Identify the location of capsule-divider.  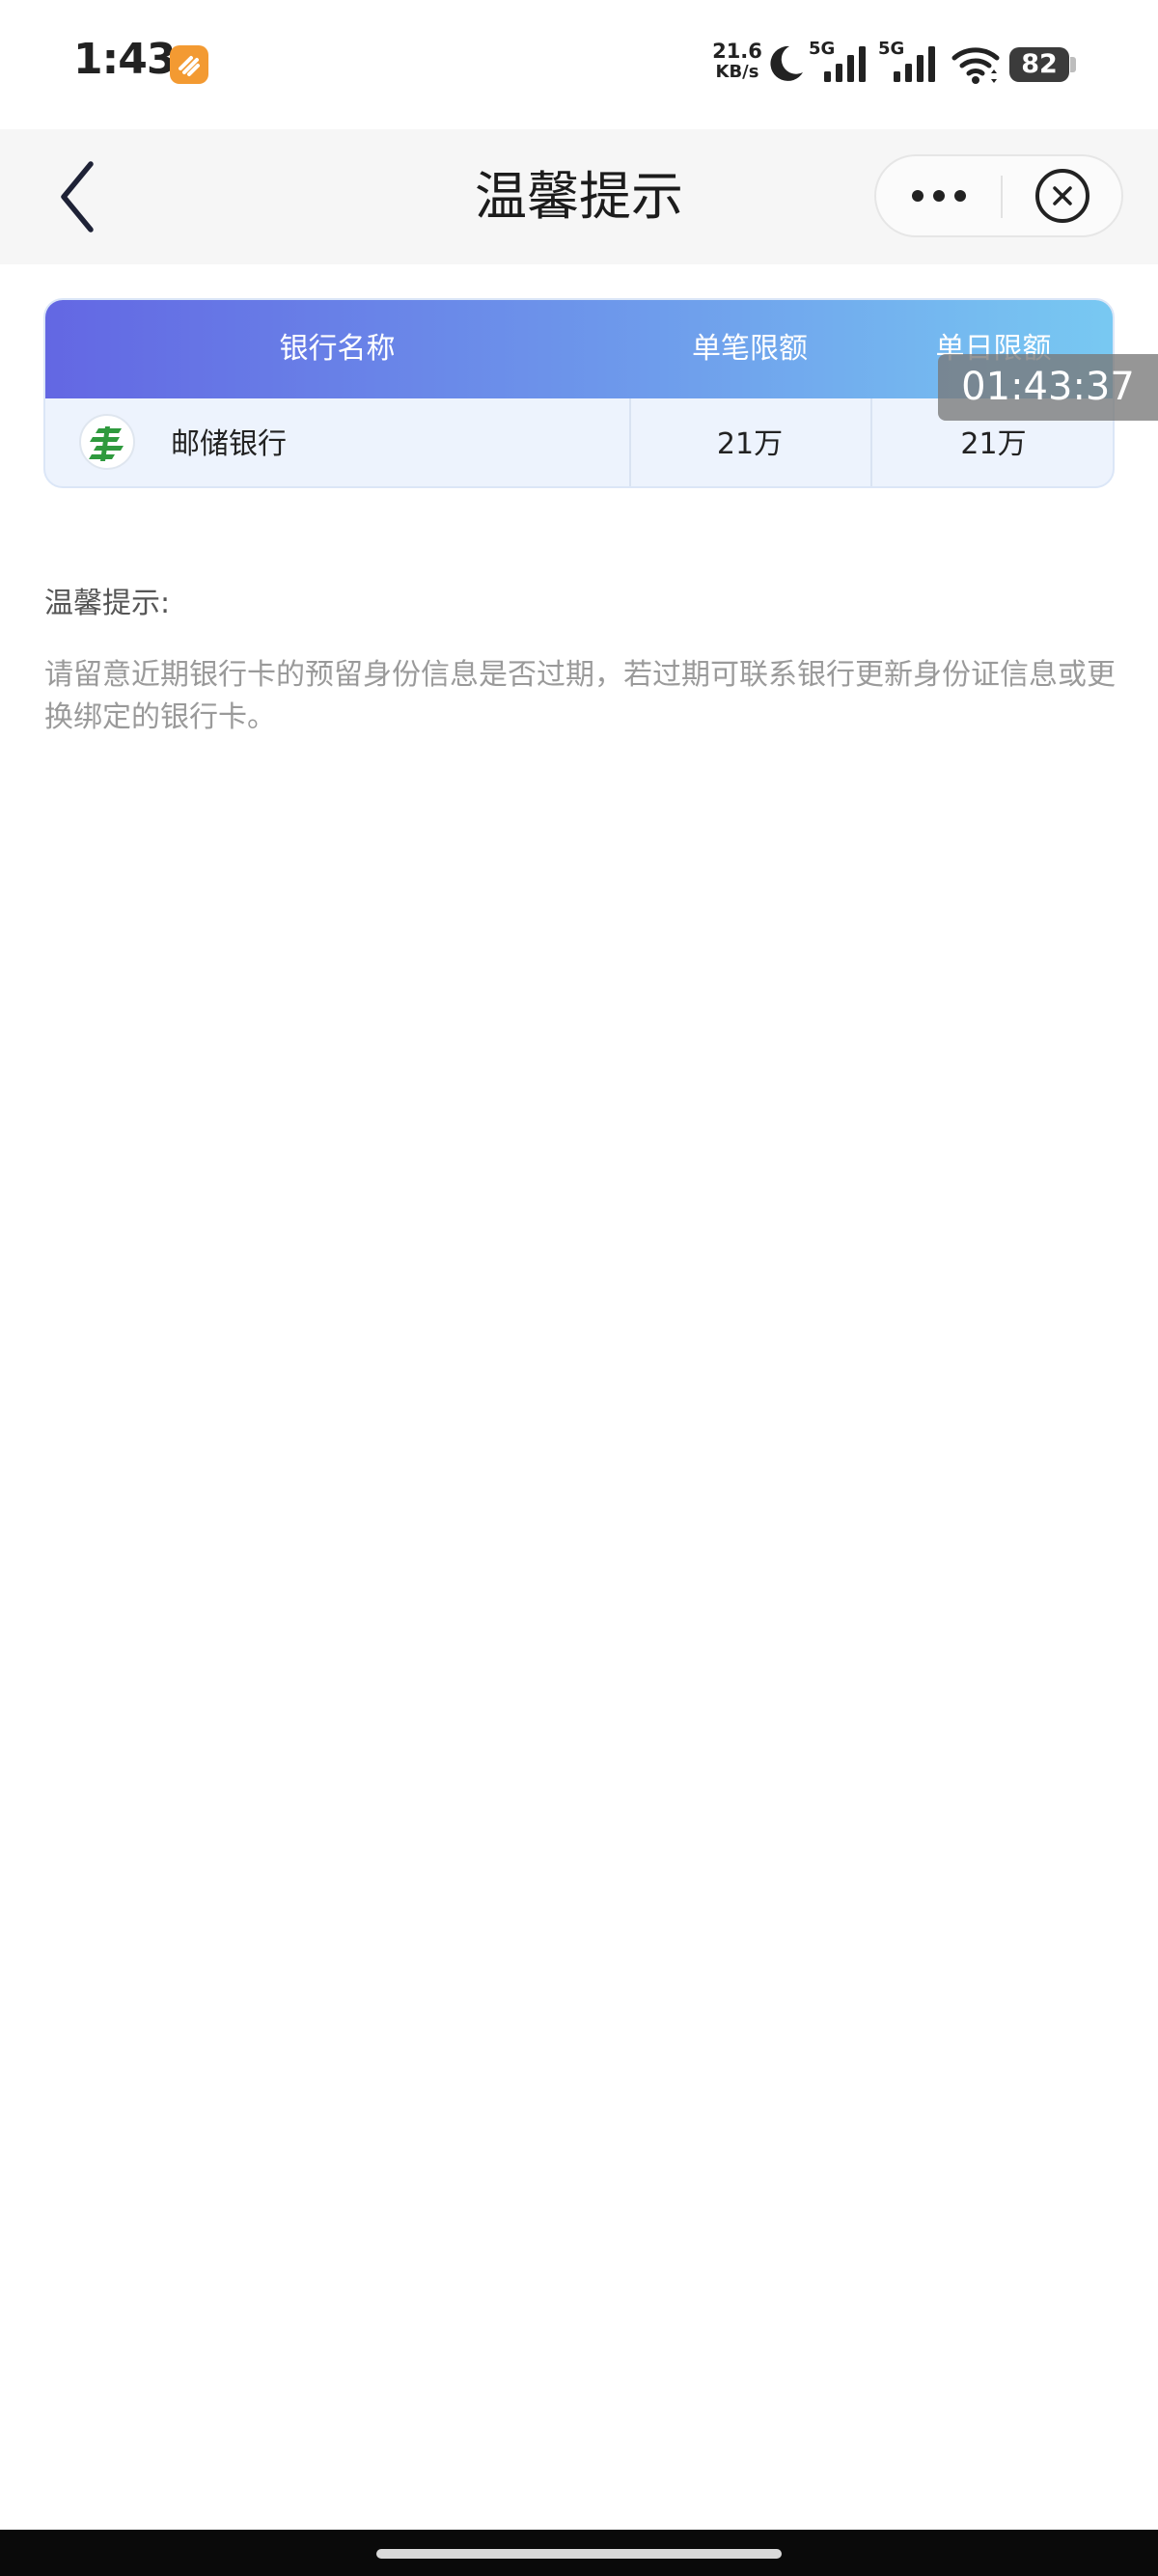
(1002, 197).